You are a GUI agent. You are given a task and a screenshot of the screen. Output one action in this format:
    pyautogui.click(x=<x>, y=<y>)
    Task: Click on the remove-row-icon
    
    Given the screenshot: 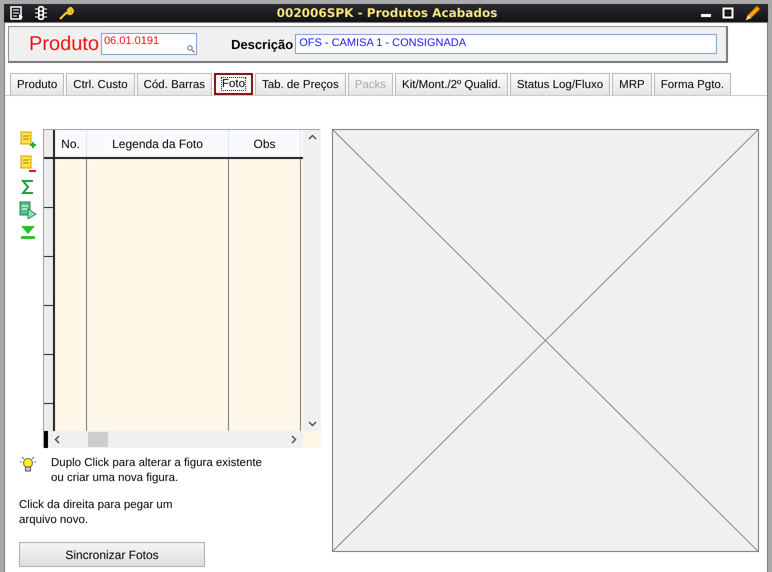 What is the action you would take?
    pyautogui.click(x=28, y=164)
    